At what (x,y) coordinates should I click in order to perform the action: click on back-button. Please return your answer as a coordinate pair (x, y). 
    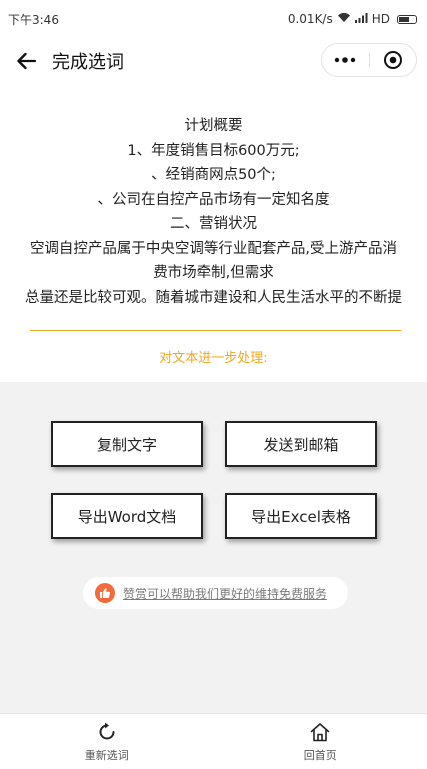
    Looking at the image, I should click on (26, 61).